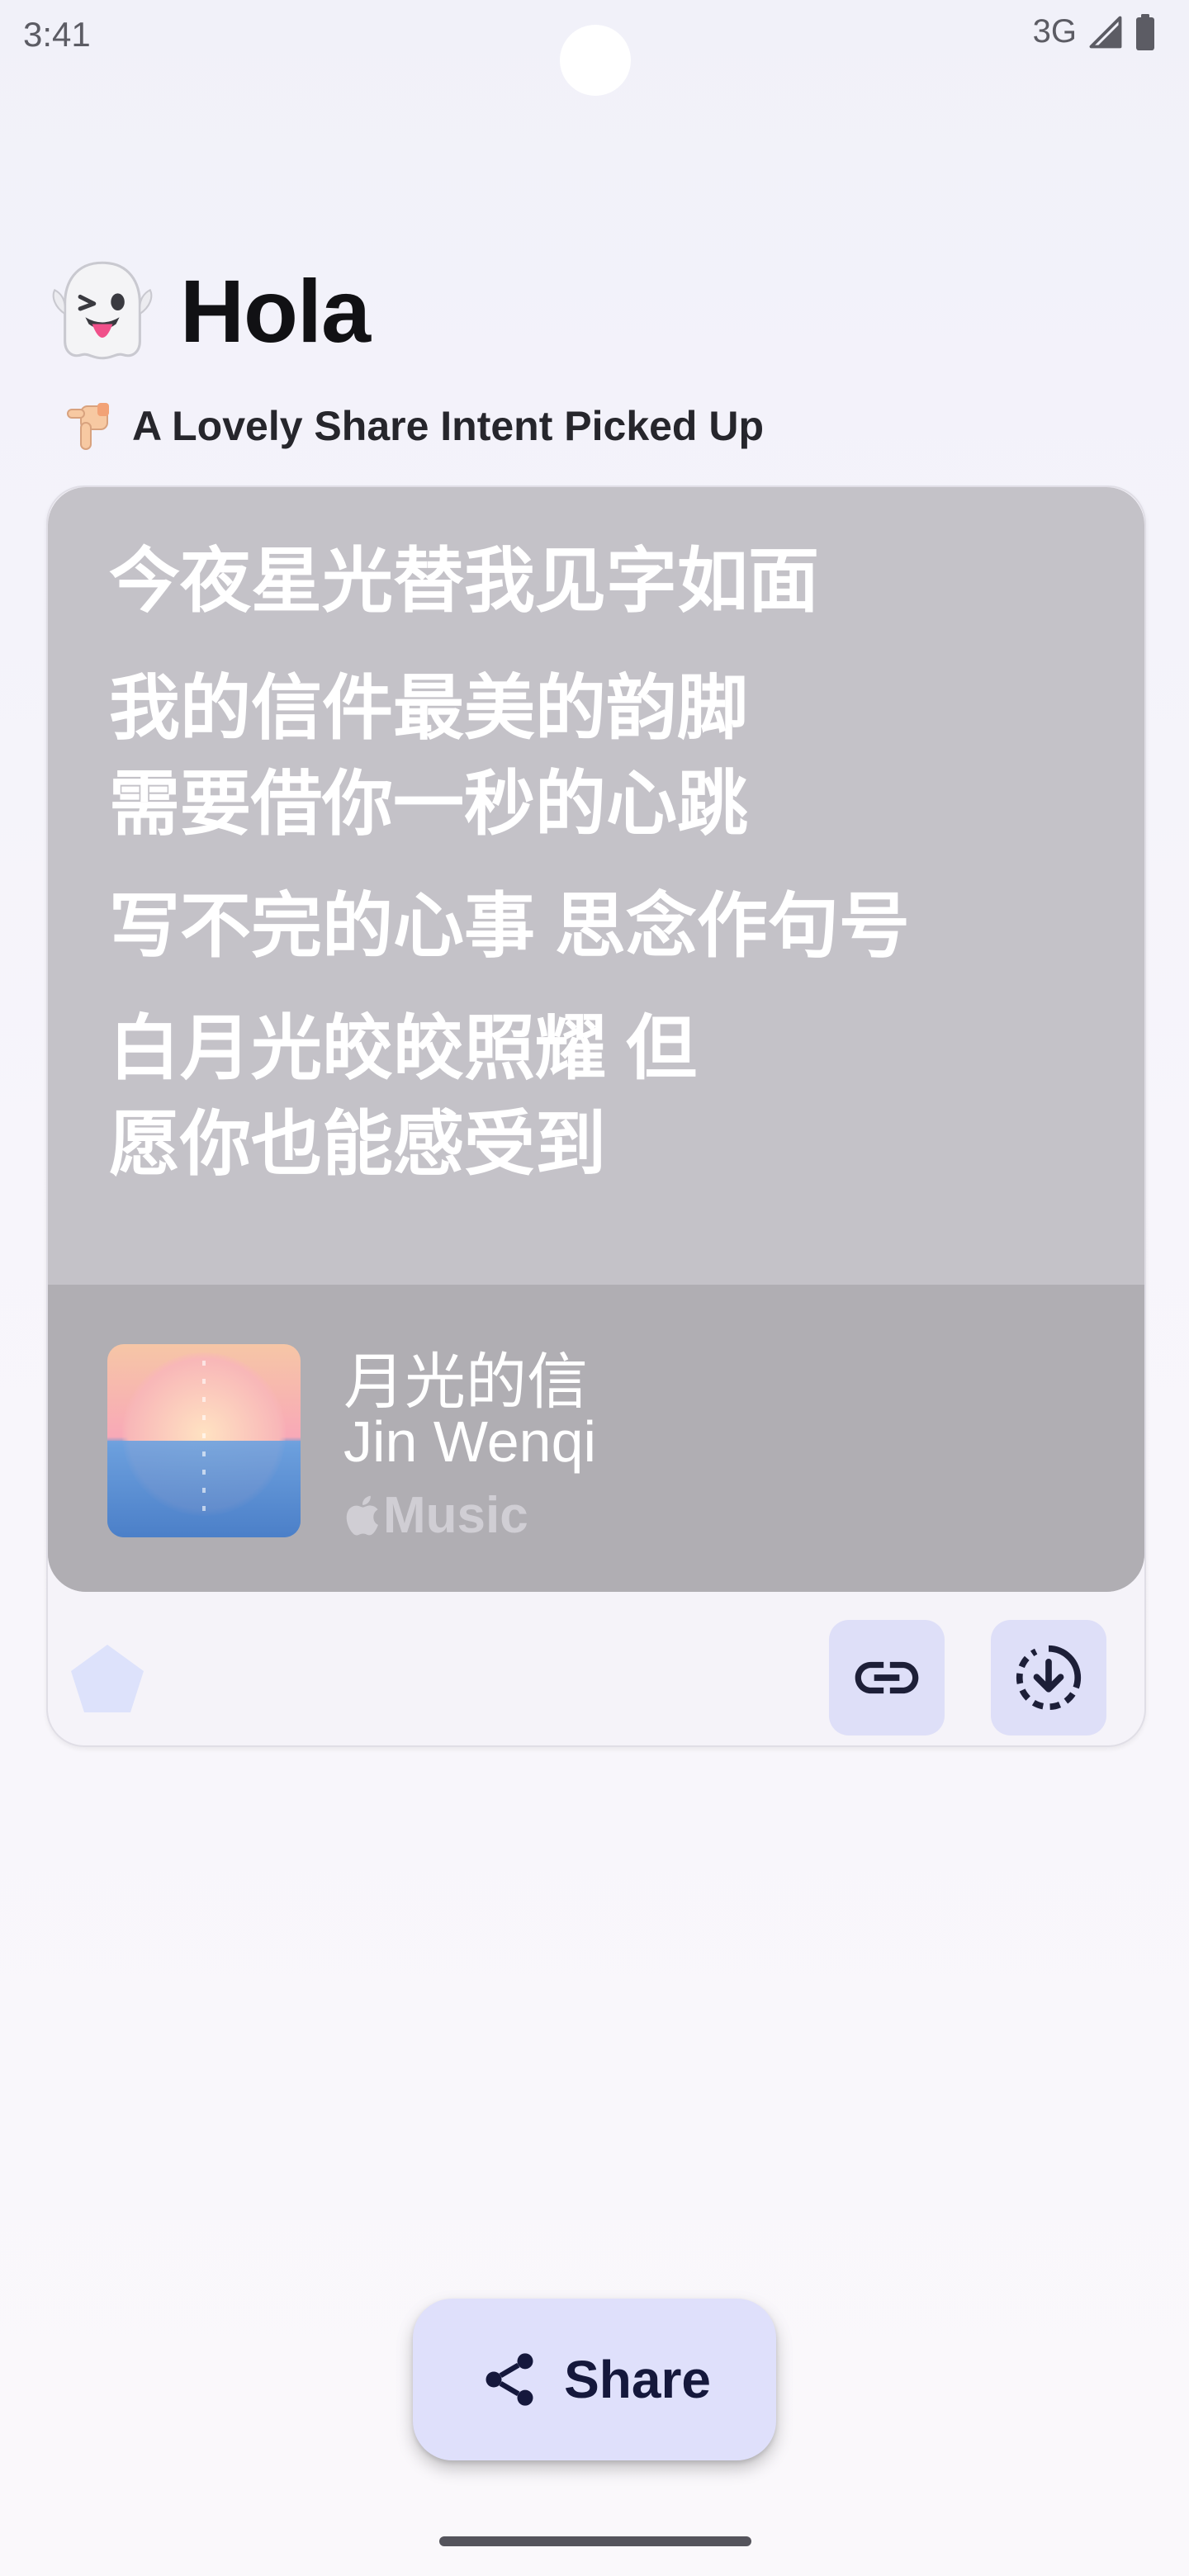 Image resolution: width=1189 pixels, height=2576 pixels. I want to click on battery-icon, so click(1145, 31).